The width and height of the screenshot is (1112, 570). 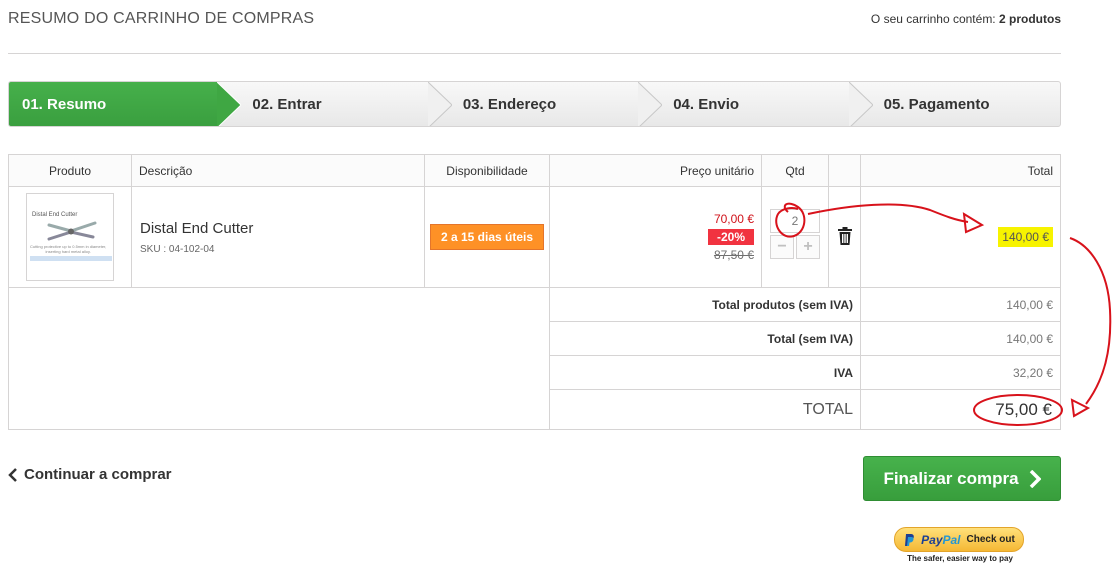 I want to click on quantity-input: 2, so click(x=795, y=221).